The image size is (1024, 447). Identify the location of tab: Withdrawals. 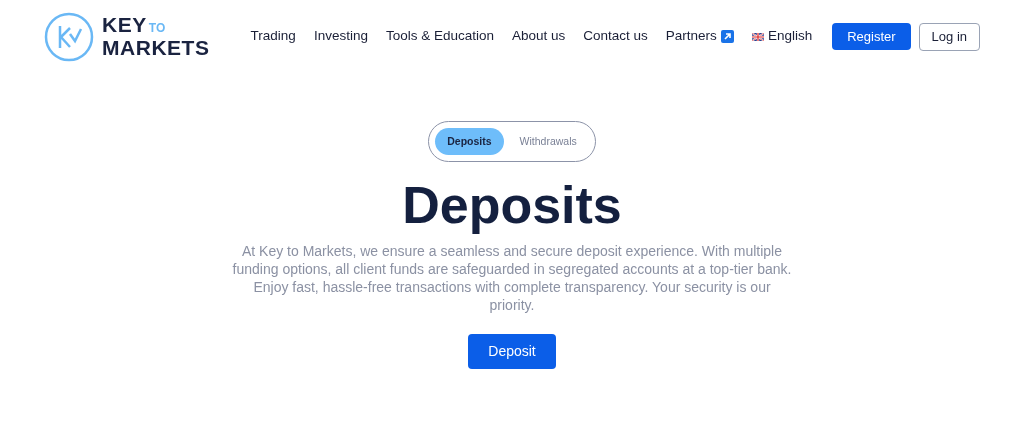
(548, 141).